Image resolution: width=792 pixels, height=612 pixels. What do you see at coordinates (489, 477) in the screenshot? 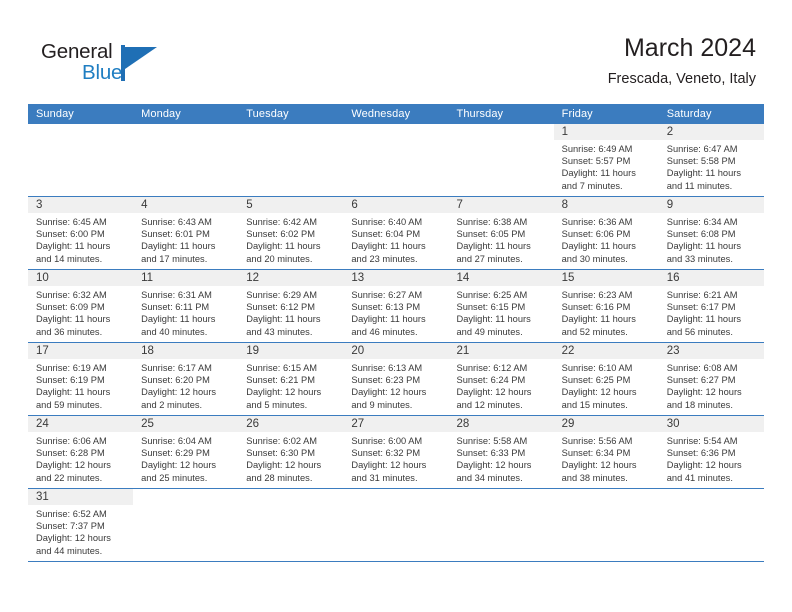
I see `daylight-text-line2: and 34 minutes.` at bounding box center [489, 477].